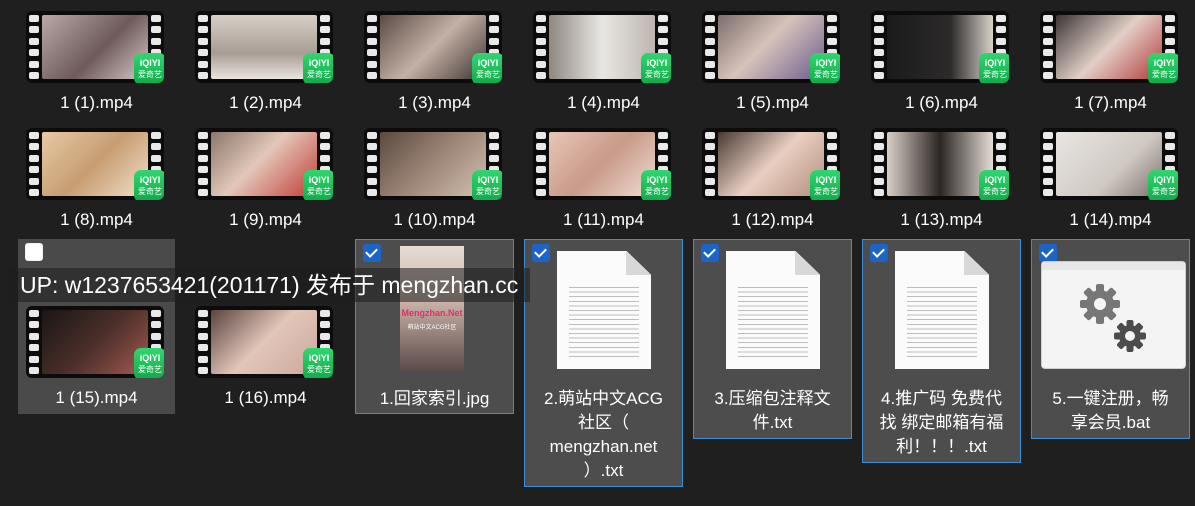  Describe the element at coordinates (941, 422) in the screenshot. I see `file-name: 4.推广码 免费代找 绑定邮箱有福 利！！！.txt` at that location.